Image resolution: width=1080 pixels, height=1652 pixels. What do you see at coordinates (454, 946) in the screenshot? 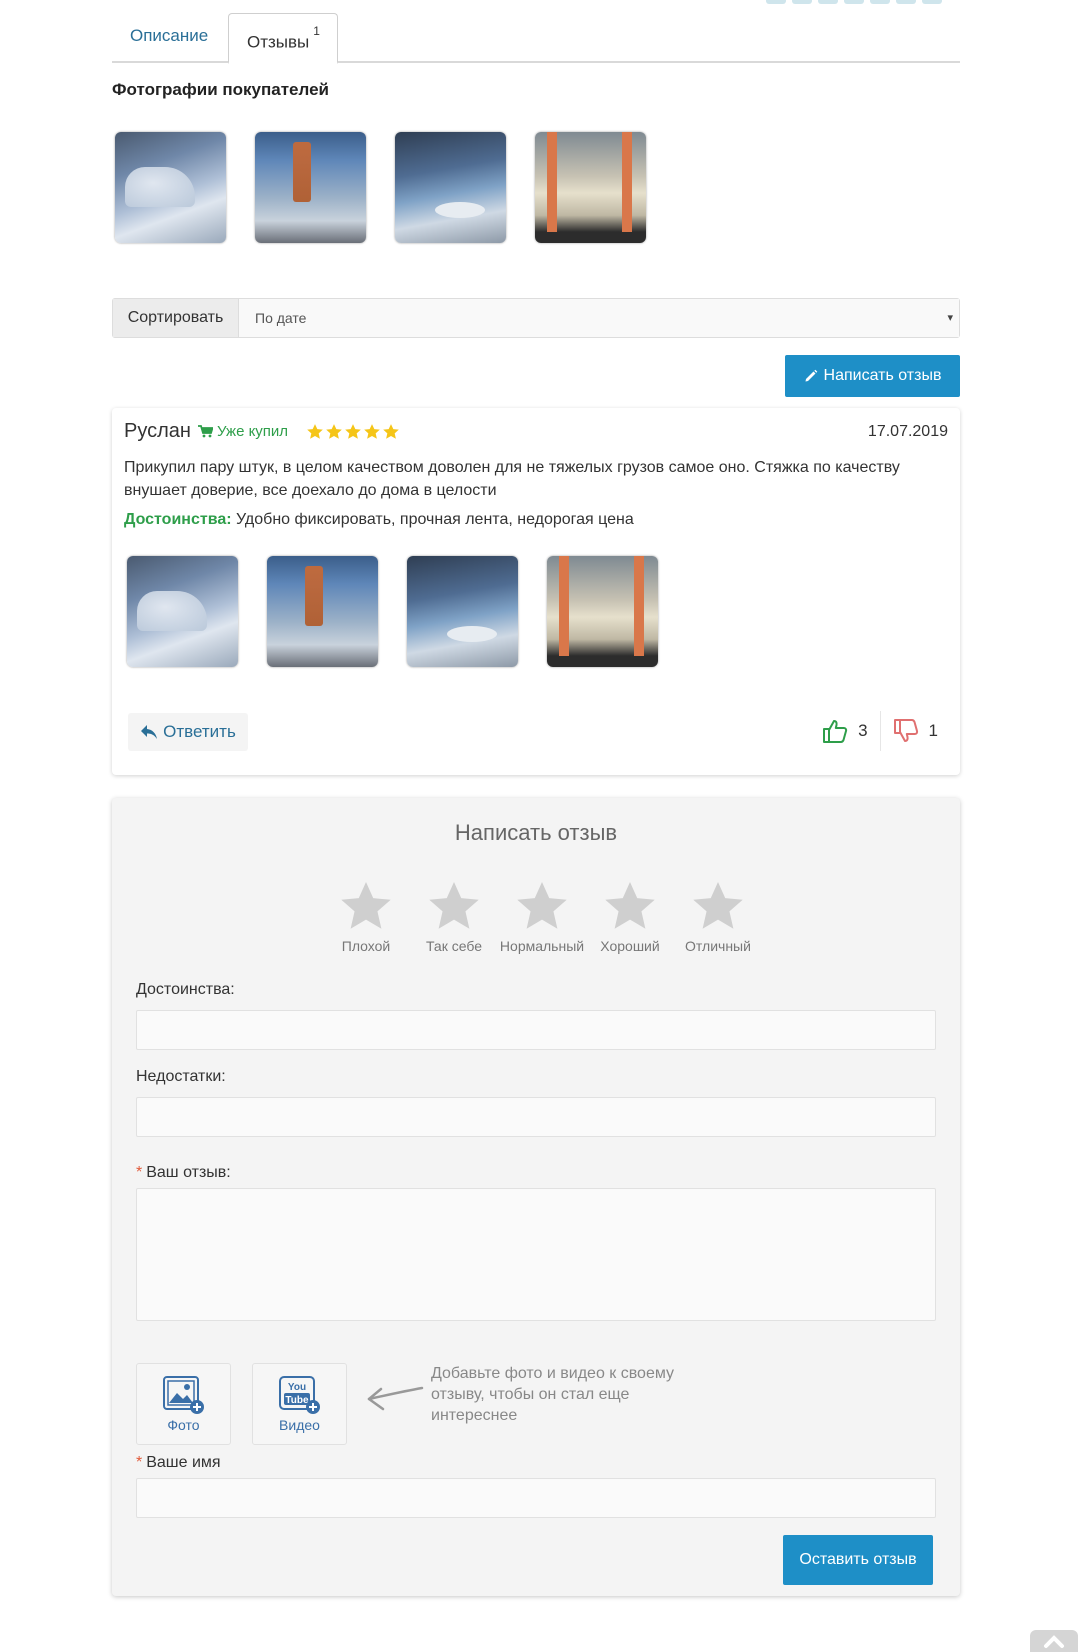
I see `rating-label: Так себе` at bounding box center [454, 946].